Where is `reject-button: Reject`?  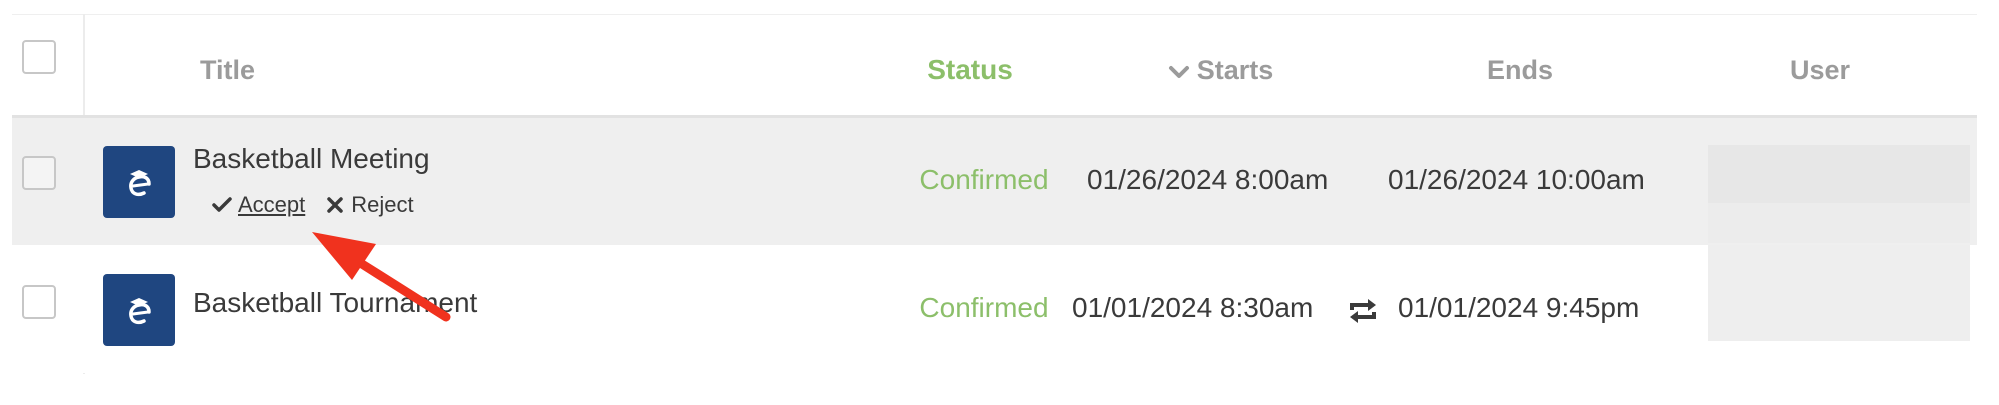 reject-button: Reject is located at coordinates (370, 205).